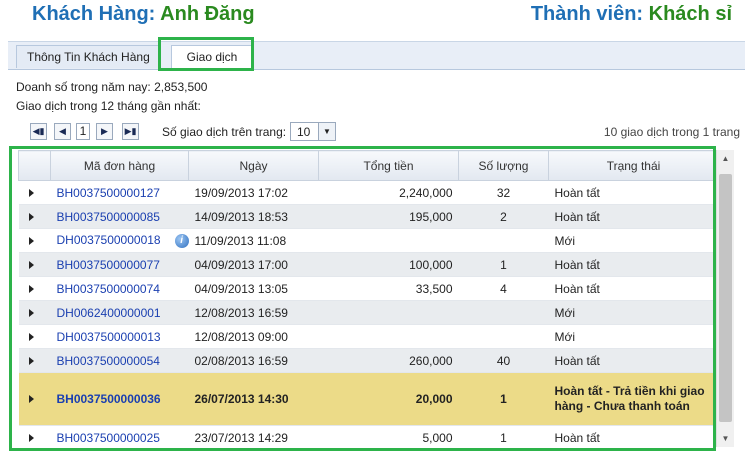 The height and width of the screenshot is (463, 750). I want to click on recent-transactions-text: Giao dịch trong 12 tháng gần nhất:, so click(108, 106).